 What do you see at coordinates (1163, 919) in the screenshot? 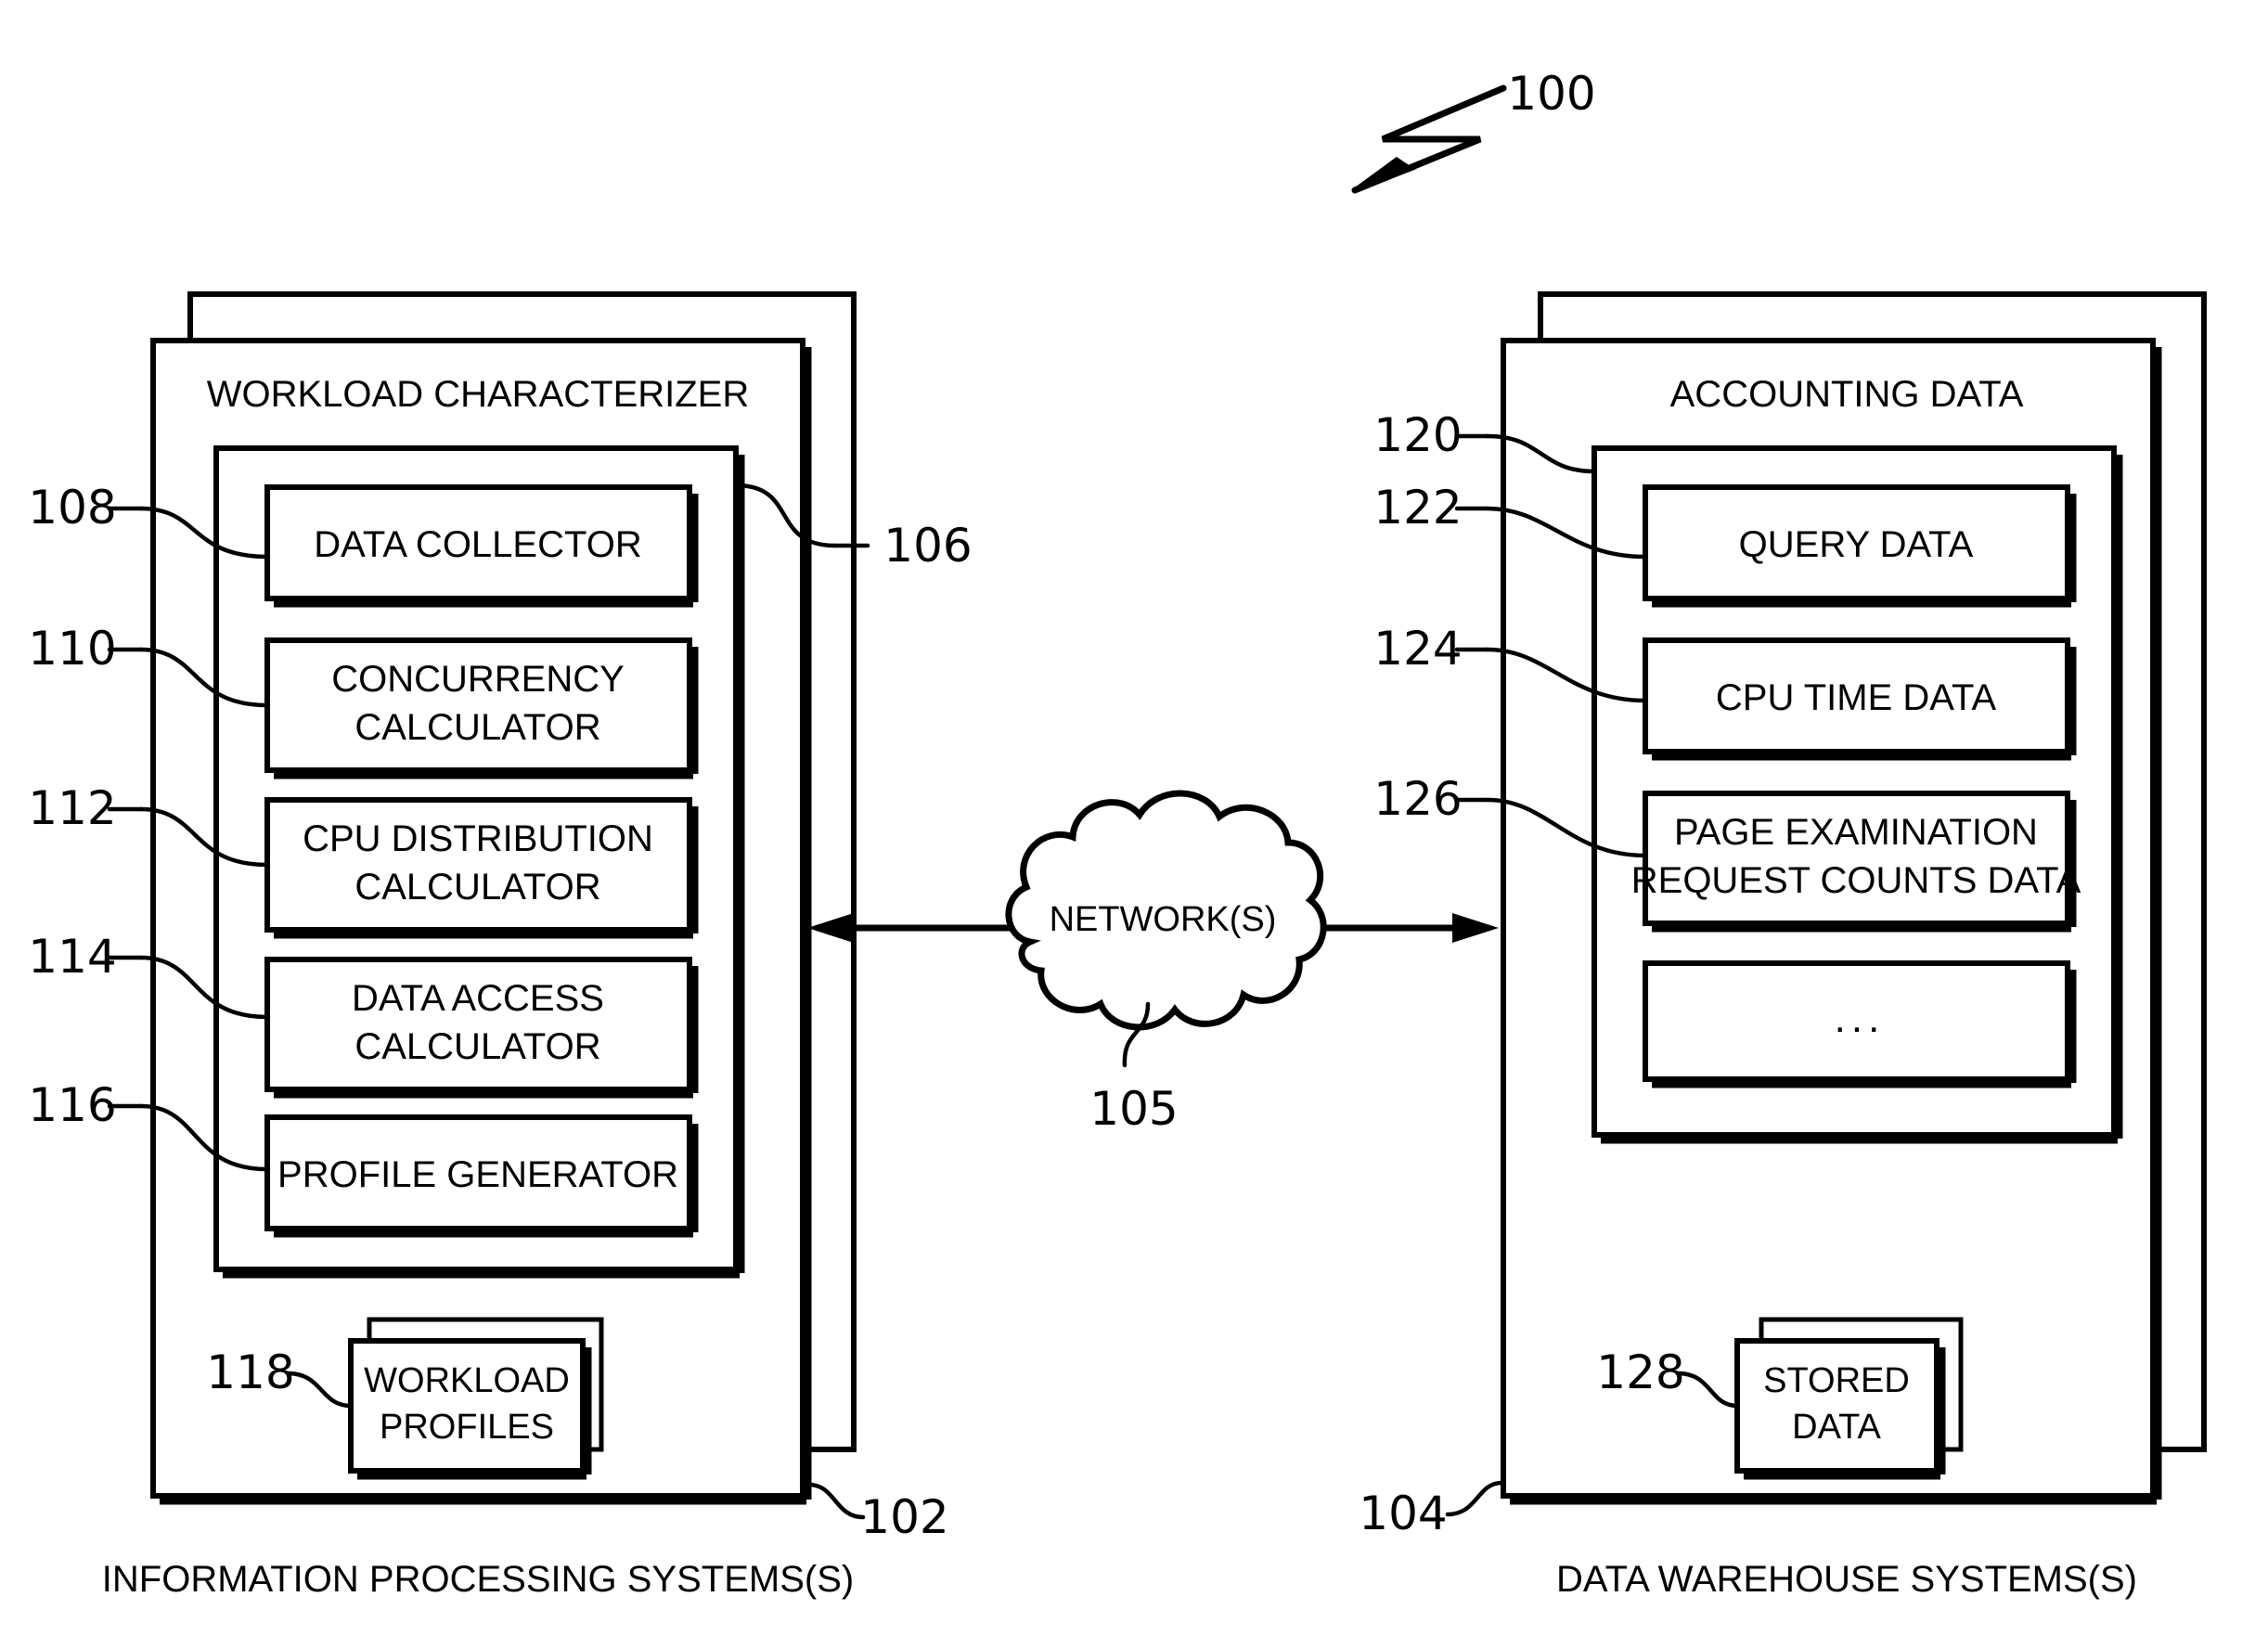
I see `network-label: NETWORK(S)` at bounding box center [1163, 919].